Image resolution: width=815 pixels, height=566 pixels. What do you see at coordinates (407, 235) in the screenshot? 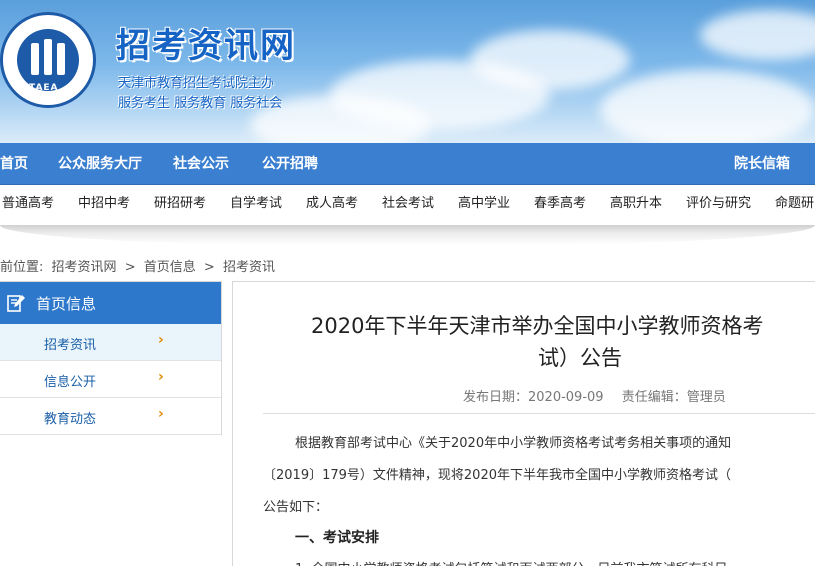
I see `nav-shadow` at bounding box center [407, 235].